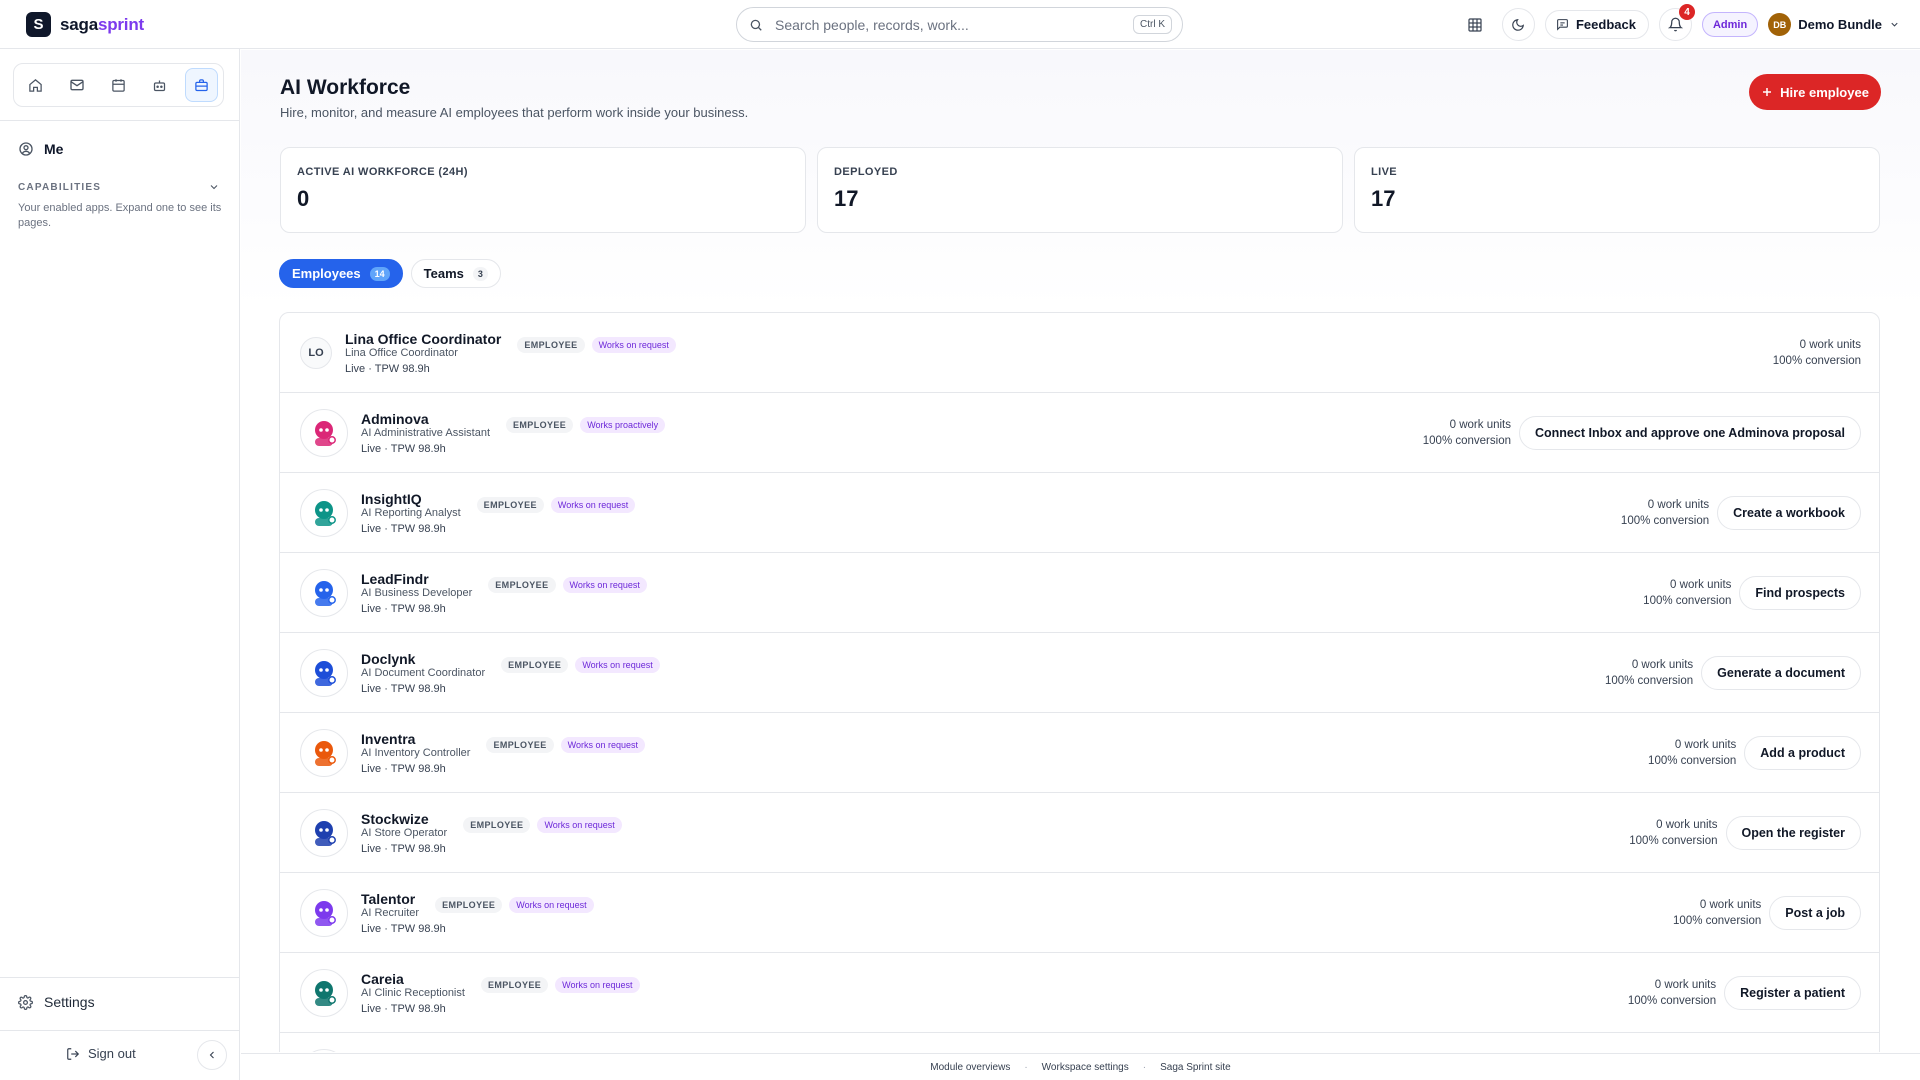  What do you see at coordinates (423, 659) in the screenshot?
I see `employee-name: Doclynk` at bounding box center [423, 659].